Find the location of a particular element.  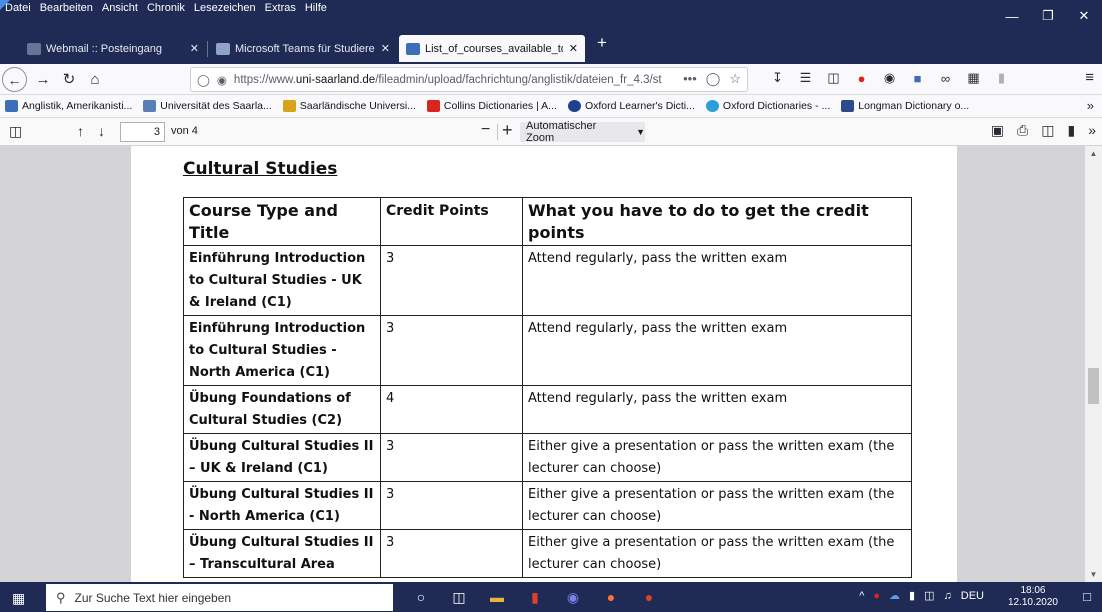

save-icon: ◫ is located at coordinates (1047, 130).